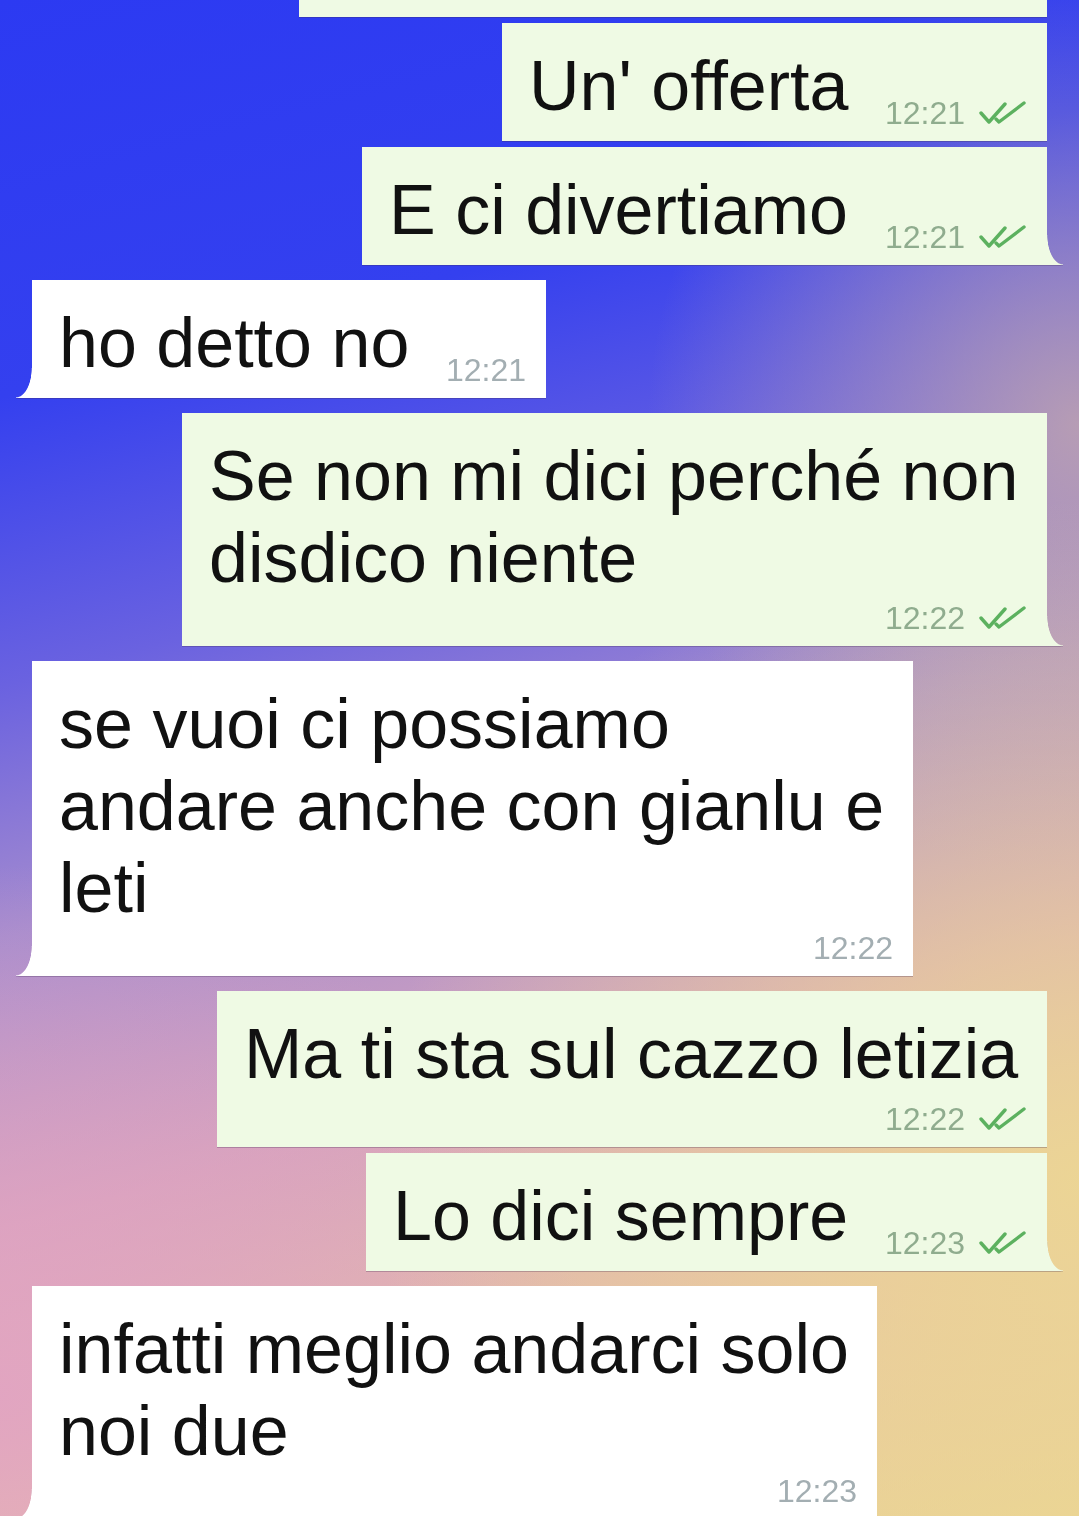 The height and width of the screenshot is (1516, 1079). Describe the element at coordinates (619, 210) in the screenshot. I see `message-text: E ci divertiamo` at that location.